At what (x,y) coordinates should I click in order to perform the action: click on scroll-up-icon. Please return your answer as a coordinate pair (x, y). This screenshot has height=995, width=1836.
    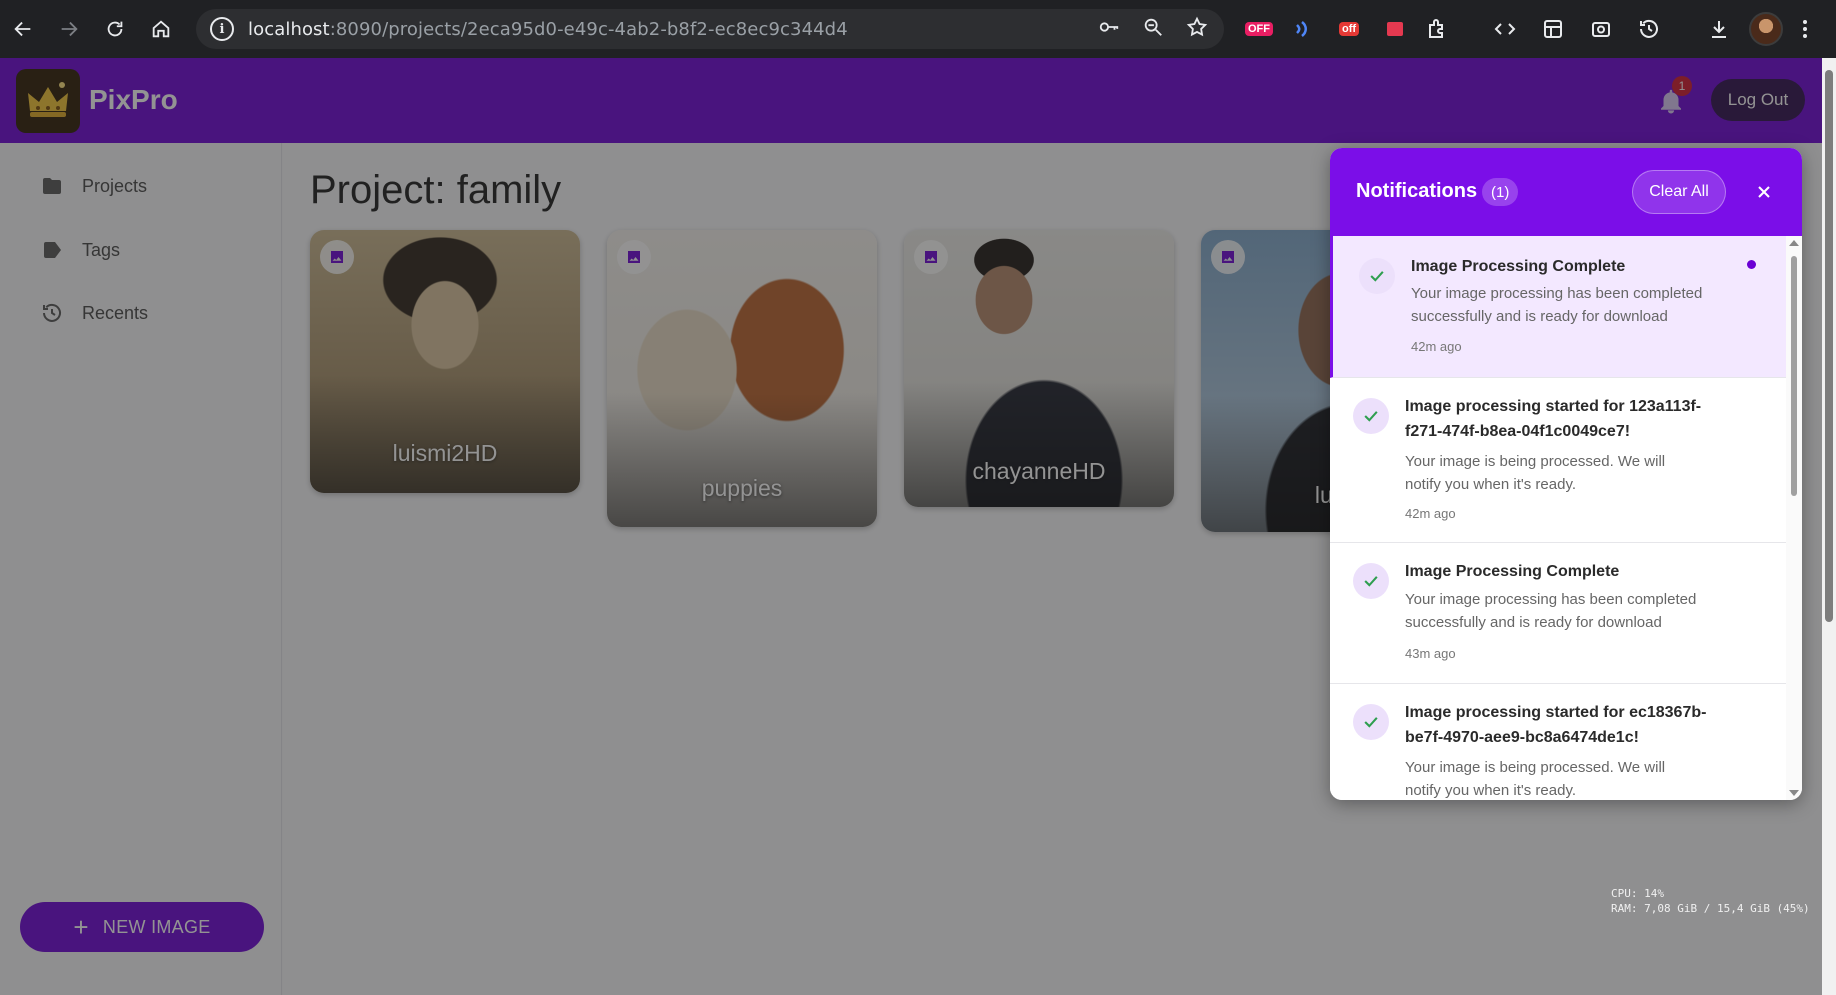
    Looking at the image, I should click on (1794, 243).